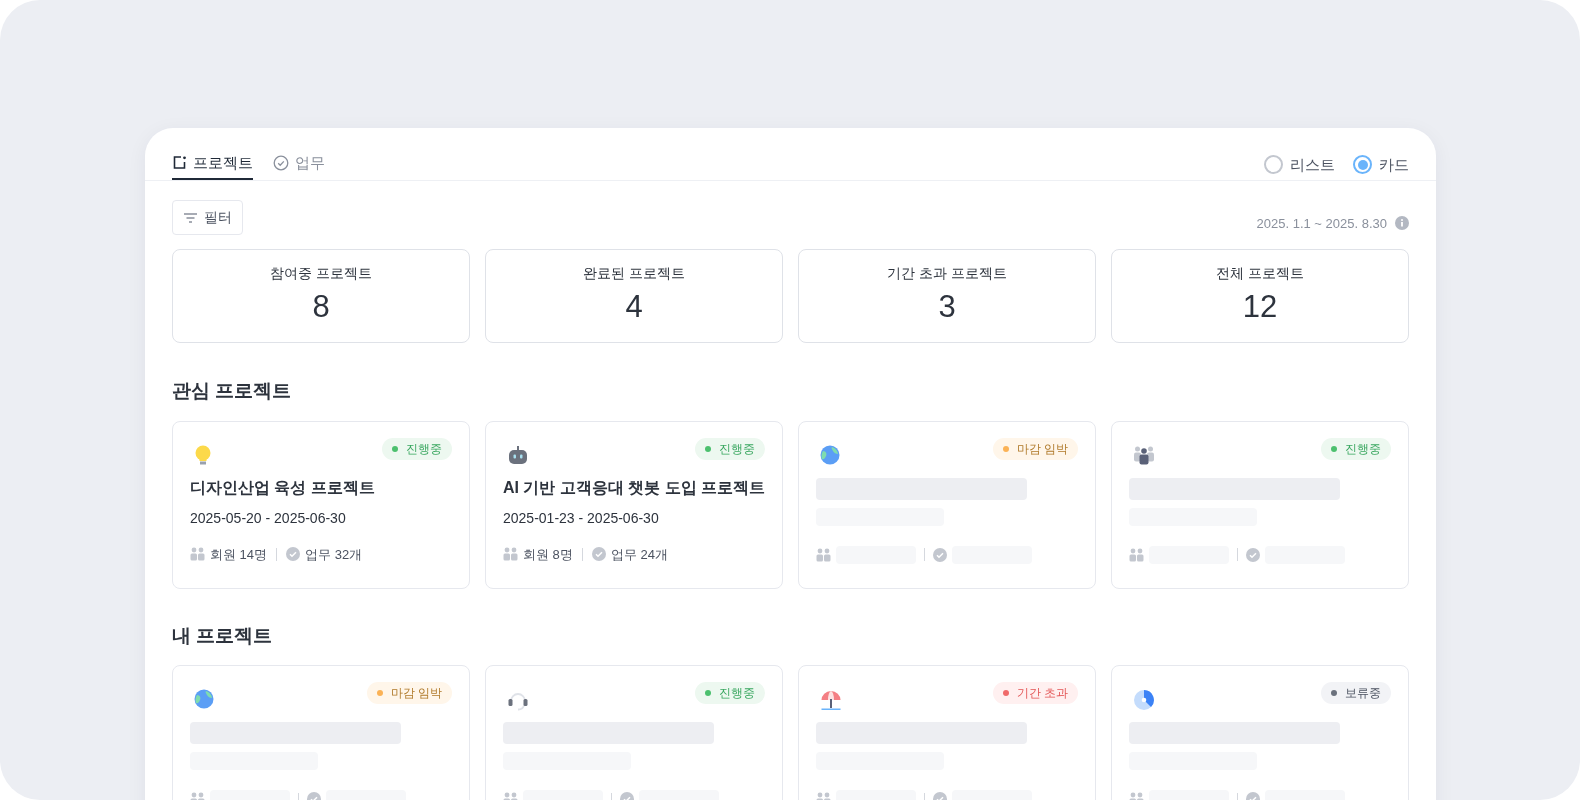 The width and height of the screenshot is (1580, 800). I want to click on stat-label: 전체 프로젝트, so click(1260, 273).